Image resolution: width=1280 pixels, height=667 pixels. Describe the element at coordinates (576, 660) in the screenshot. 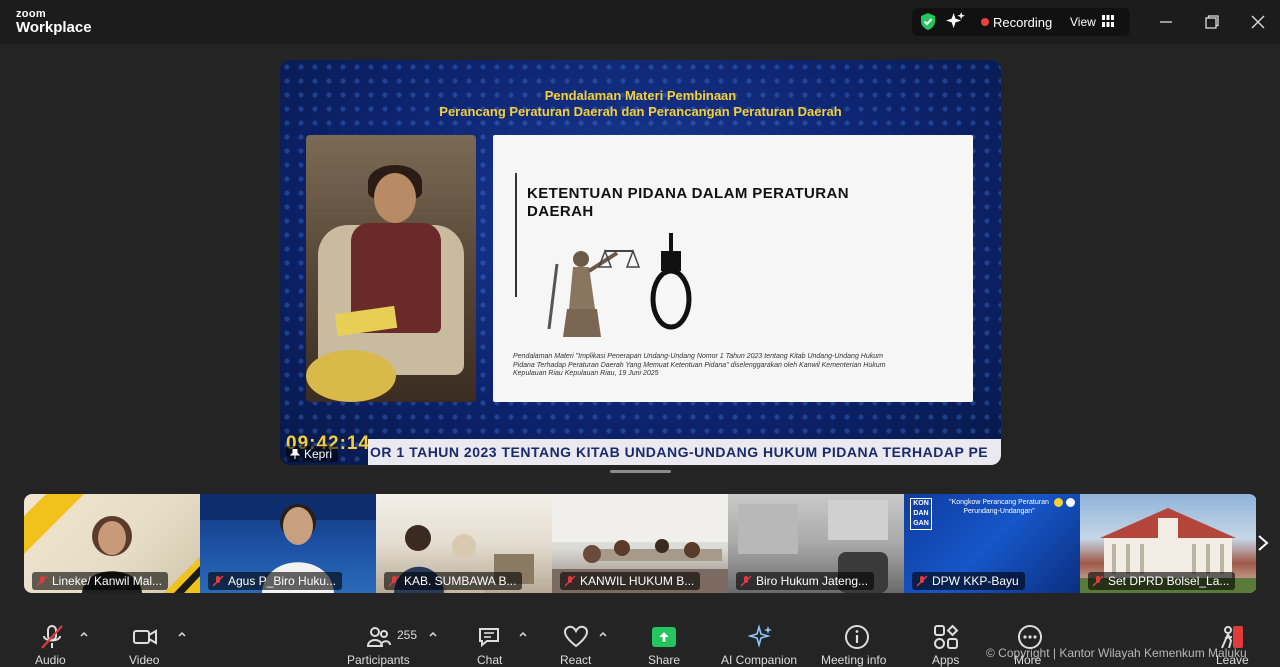

I see `react-label: React` at that location.